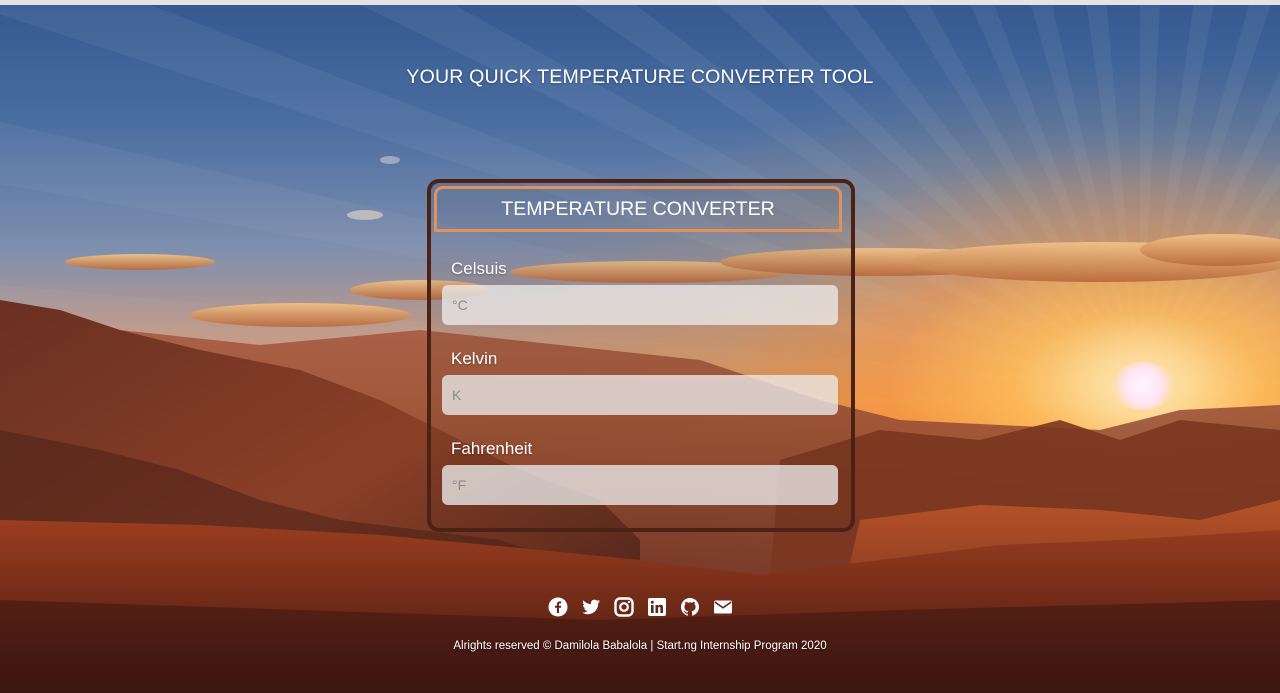  What do you see at coordinates (640, 485) in the screenshot?
I see `fahrenheit-input` at bounding box center [640, 485].